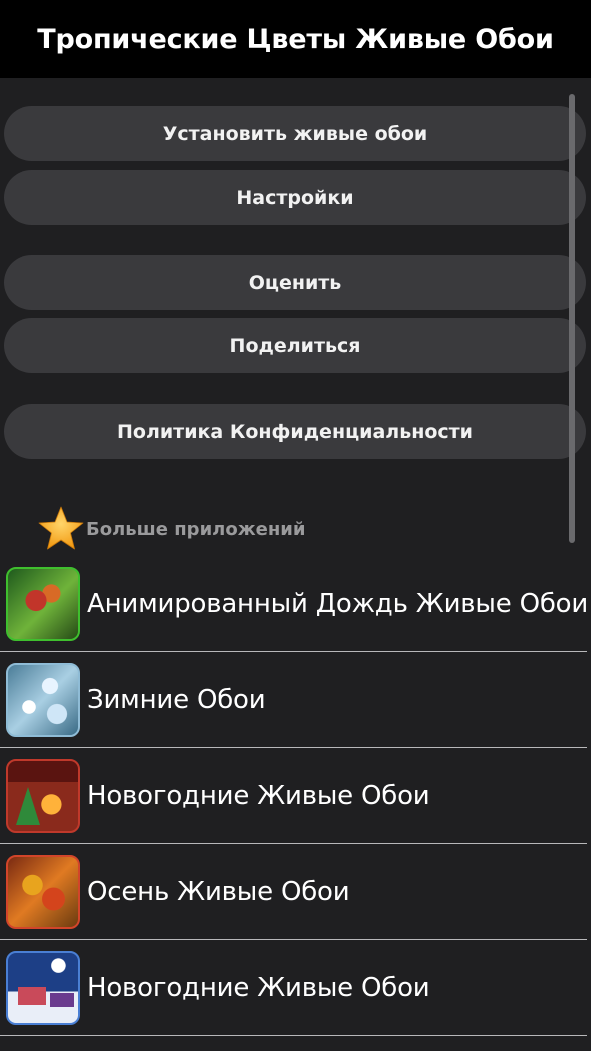 The image size is (591, 1051). Describe the element at coordinates (572, 318) in the screenshot. I see `scrollbar` at that location.